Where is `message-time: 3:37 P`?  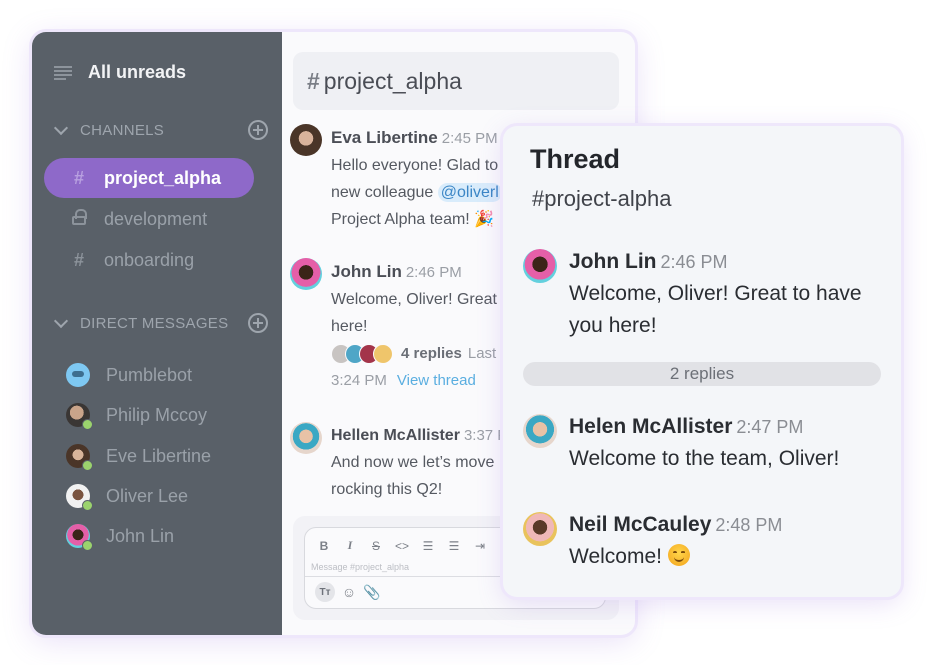 message-time: 3:37 P is located at coordinates (485, 435).